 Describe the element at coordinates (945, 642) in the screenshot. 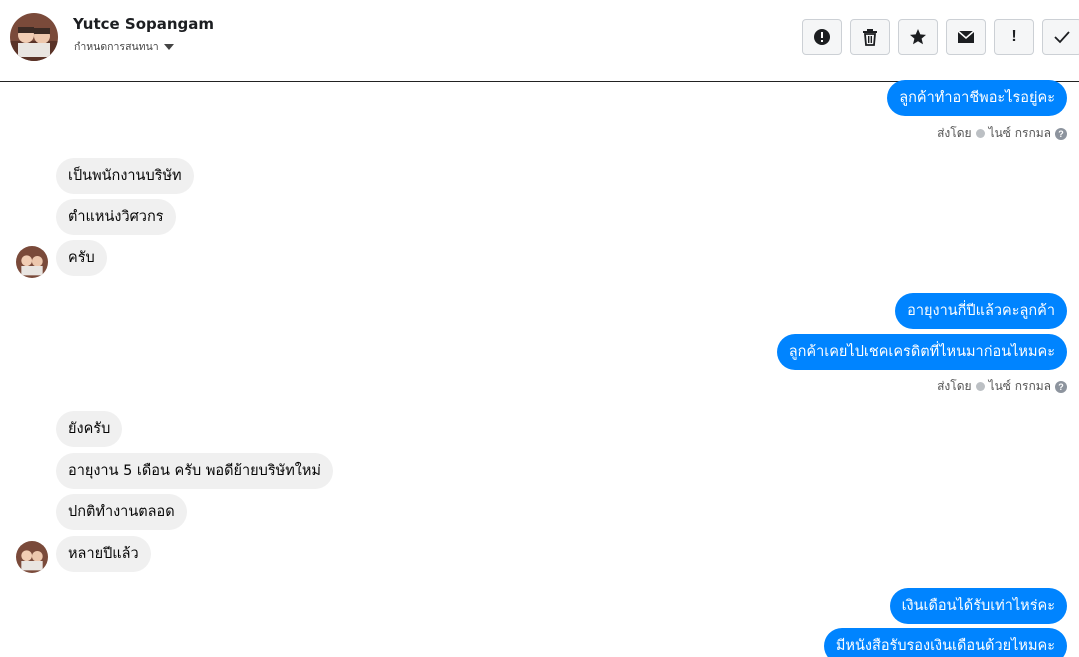

I see `outgoing-message: มีหนังสือรับรองเงินเดือนด้วยไหมคะ` at that location.